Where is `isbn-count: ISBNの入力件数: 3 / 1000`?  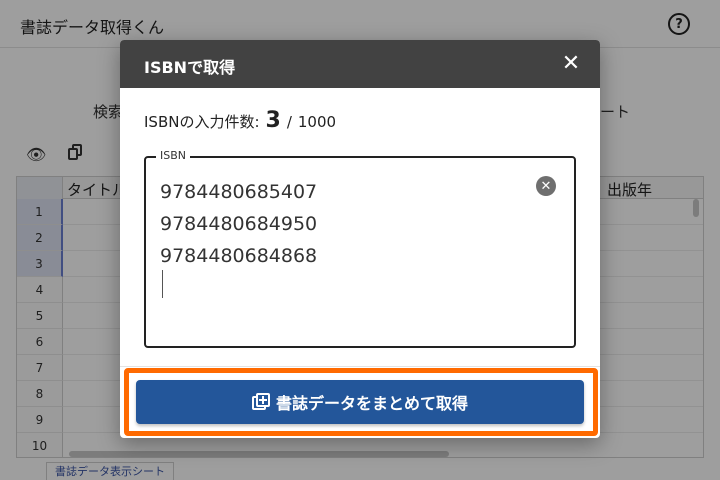 isbn-count: ISBNの入力件数: 3 / 1000 is located at coordinates (240, 120).